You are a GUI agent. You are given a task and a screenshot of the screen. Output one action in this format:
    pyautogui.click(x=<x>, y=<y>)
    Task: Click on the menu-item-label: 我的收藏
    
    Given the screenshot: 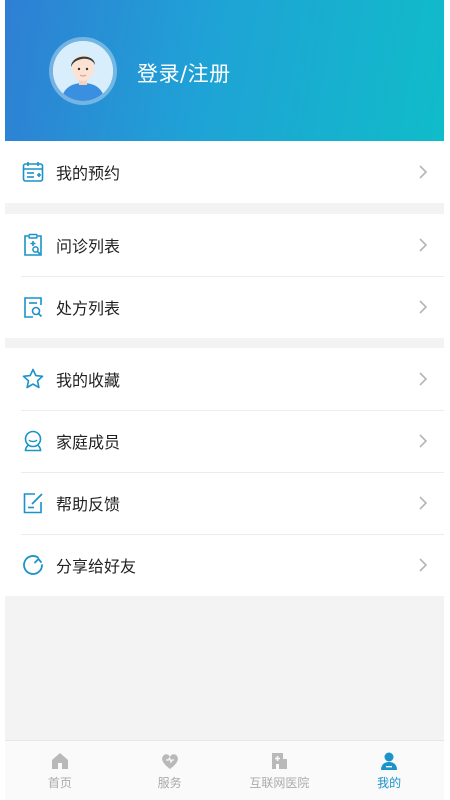 What is the action you would take?
    pyautogui.click(x=88, y=380)
    